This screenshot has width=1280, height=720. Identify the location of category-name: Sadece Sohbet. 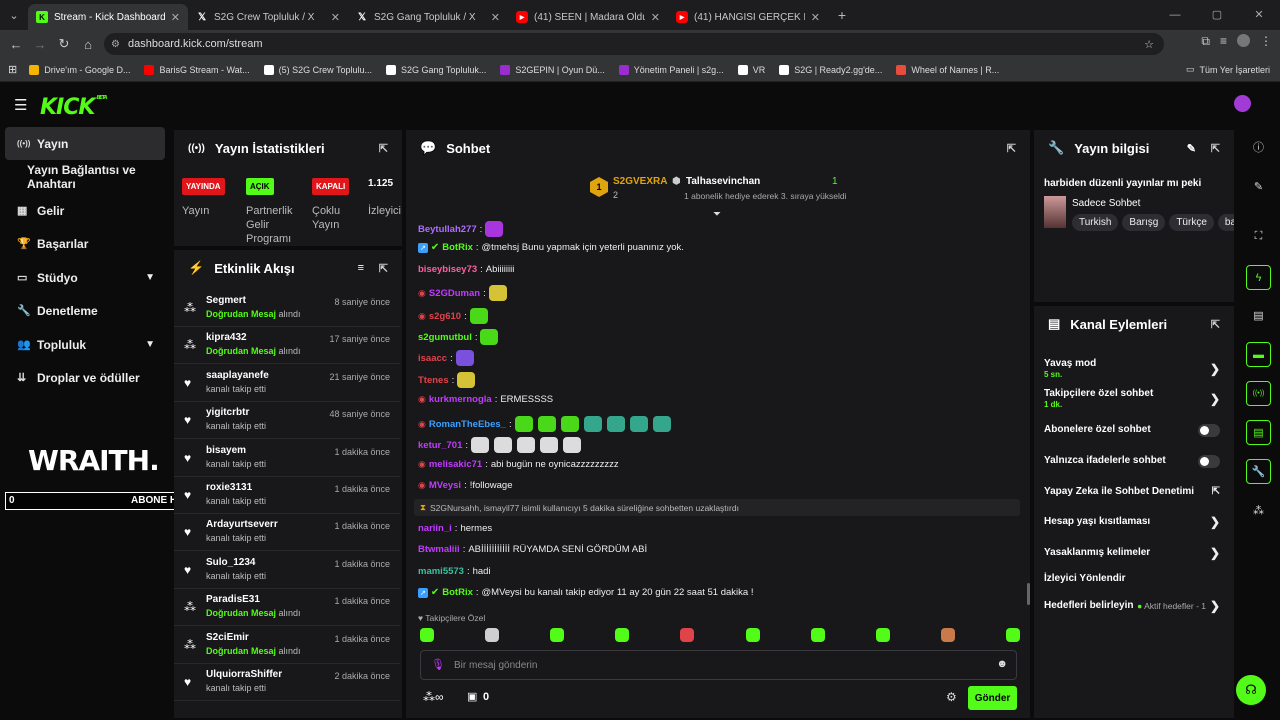
(1106, 203).